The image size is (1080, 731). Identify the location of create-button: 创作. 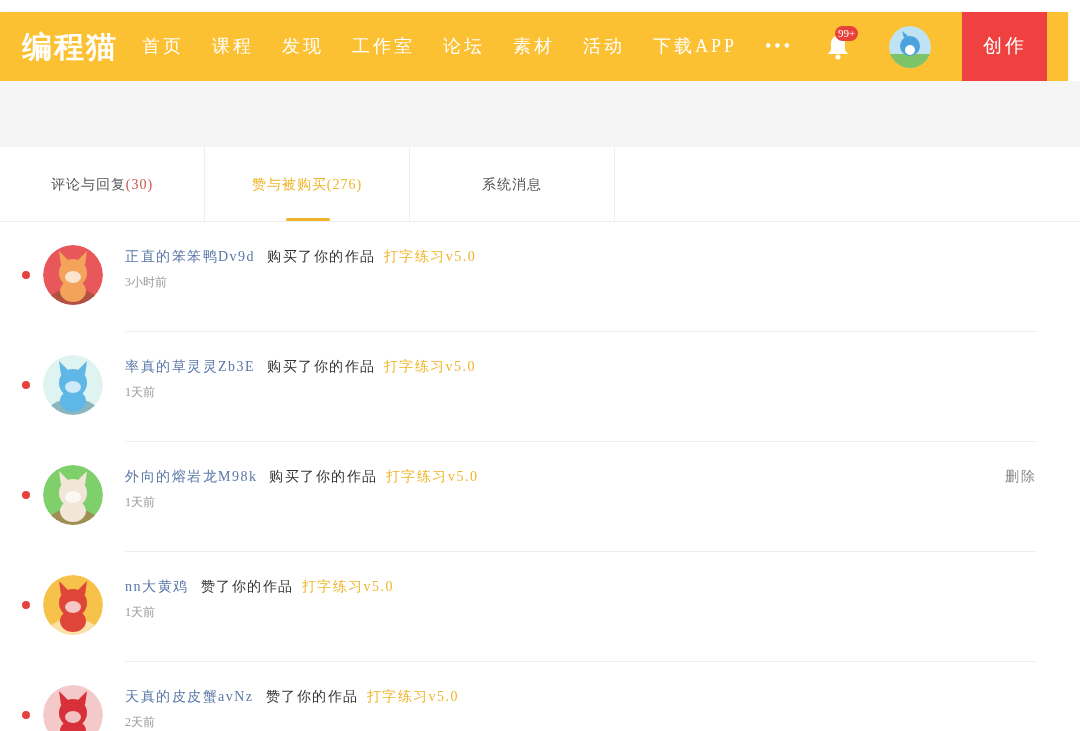
(1004, 46).